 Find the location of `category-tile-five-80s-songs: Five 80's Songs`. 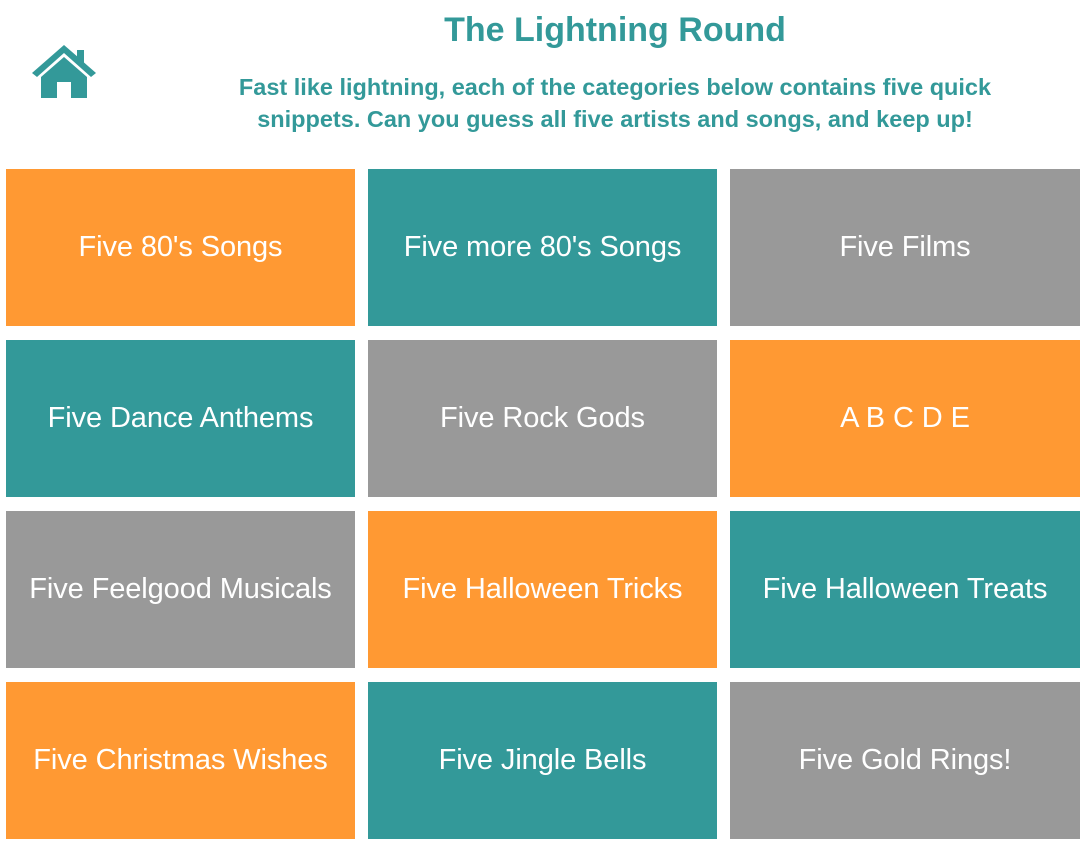

category-tile-five-80s-songs: Five 80's Songs is located at coordinates (180, 247).